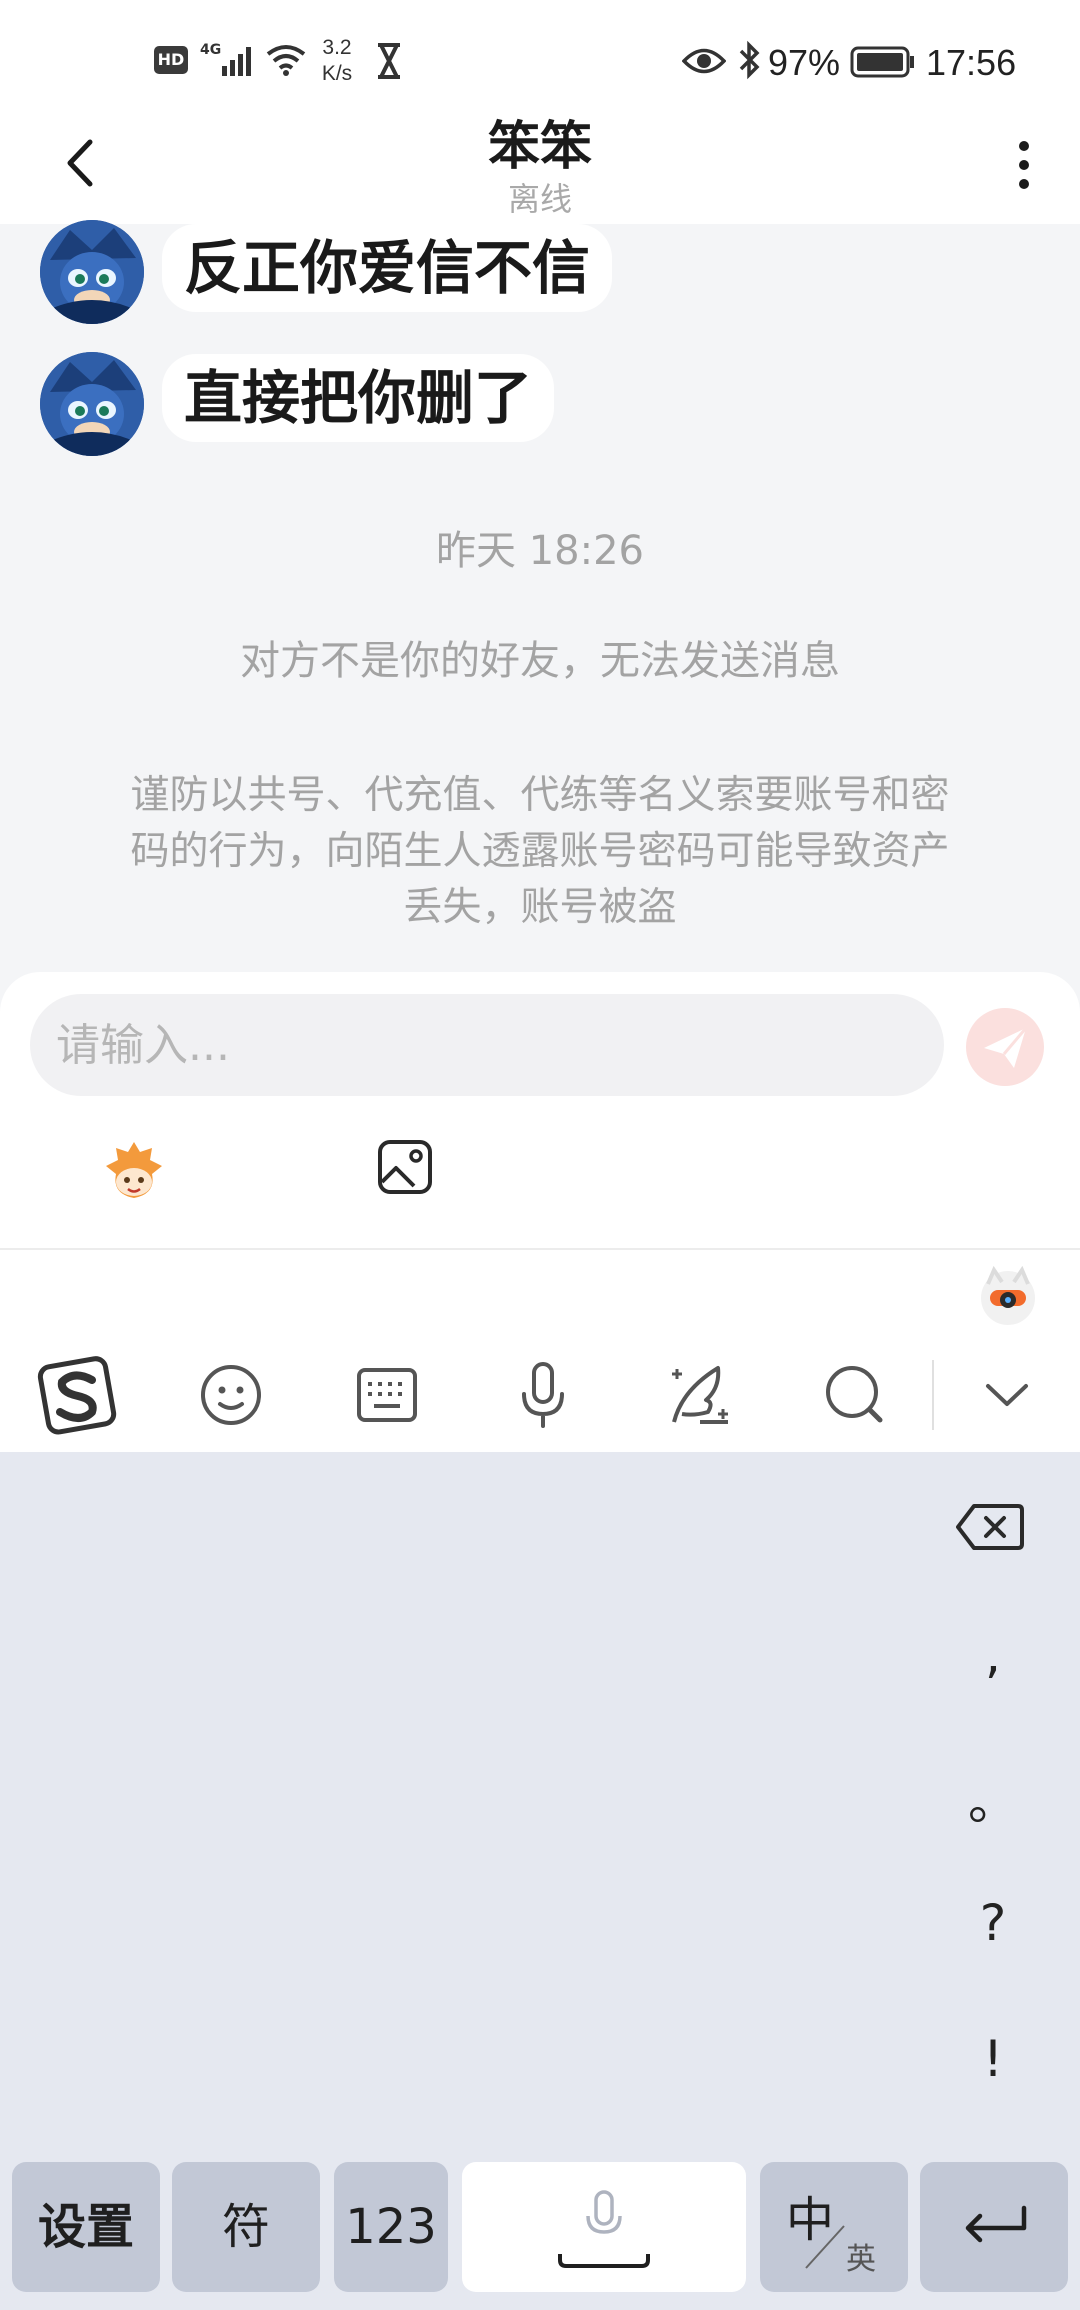 The height and width of the screenshot is (2310, 1080). I want to click on language-switch-key: 中 英, so click(834, 2227).